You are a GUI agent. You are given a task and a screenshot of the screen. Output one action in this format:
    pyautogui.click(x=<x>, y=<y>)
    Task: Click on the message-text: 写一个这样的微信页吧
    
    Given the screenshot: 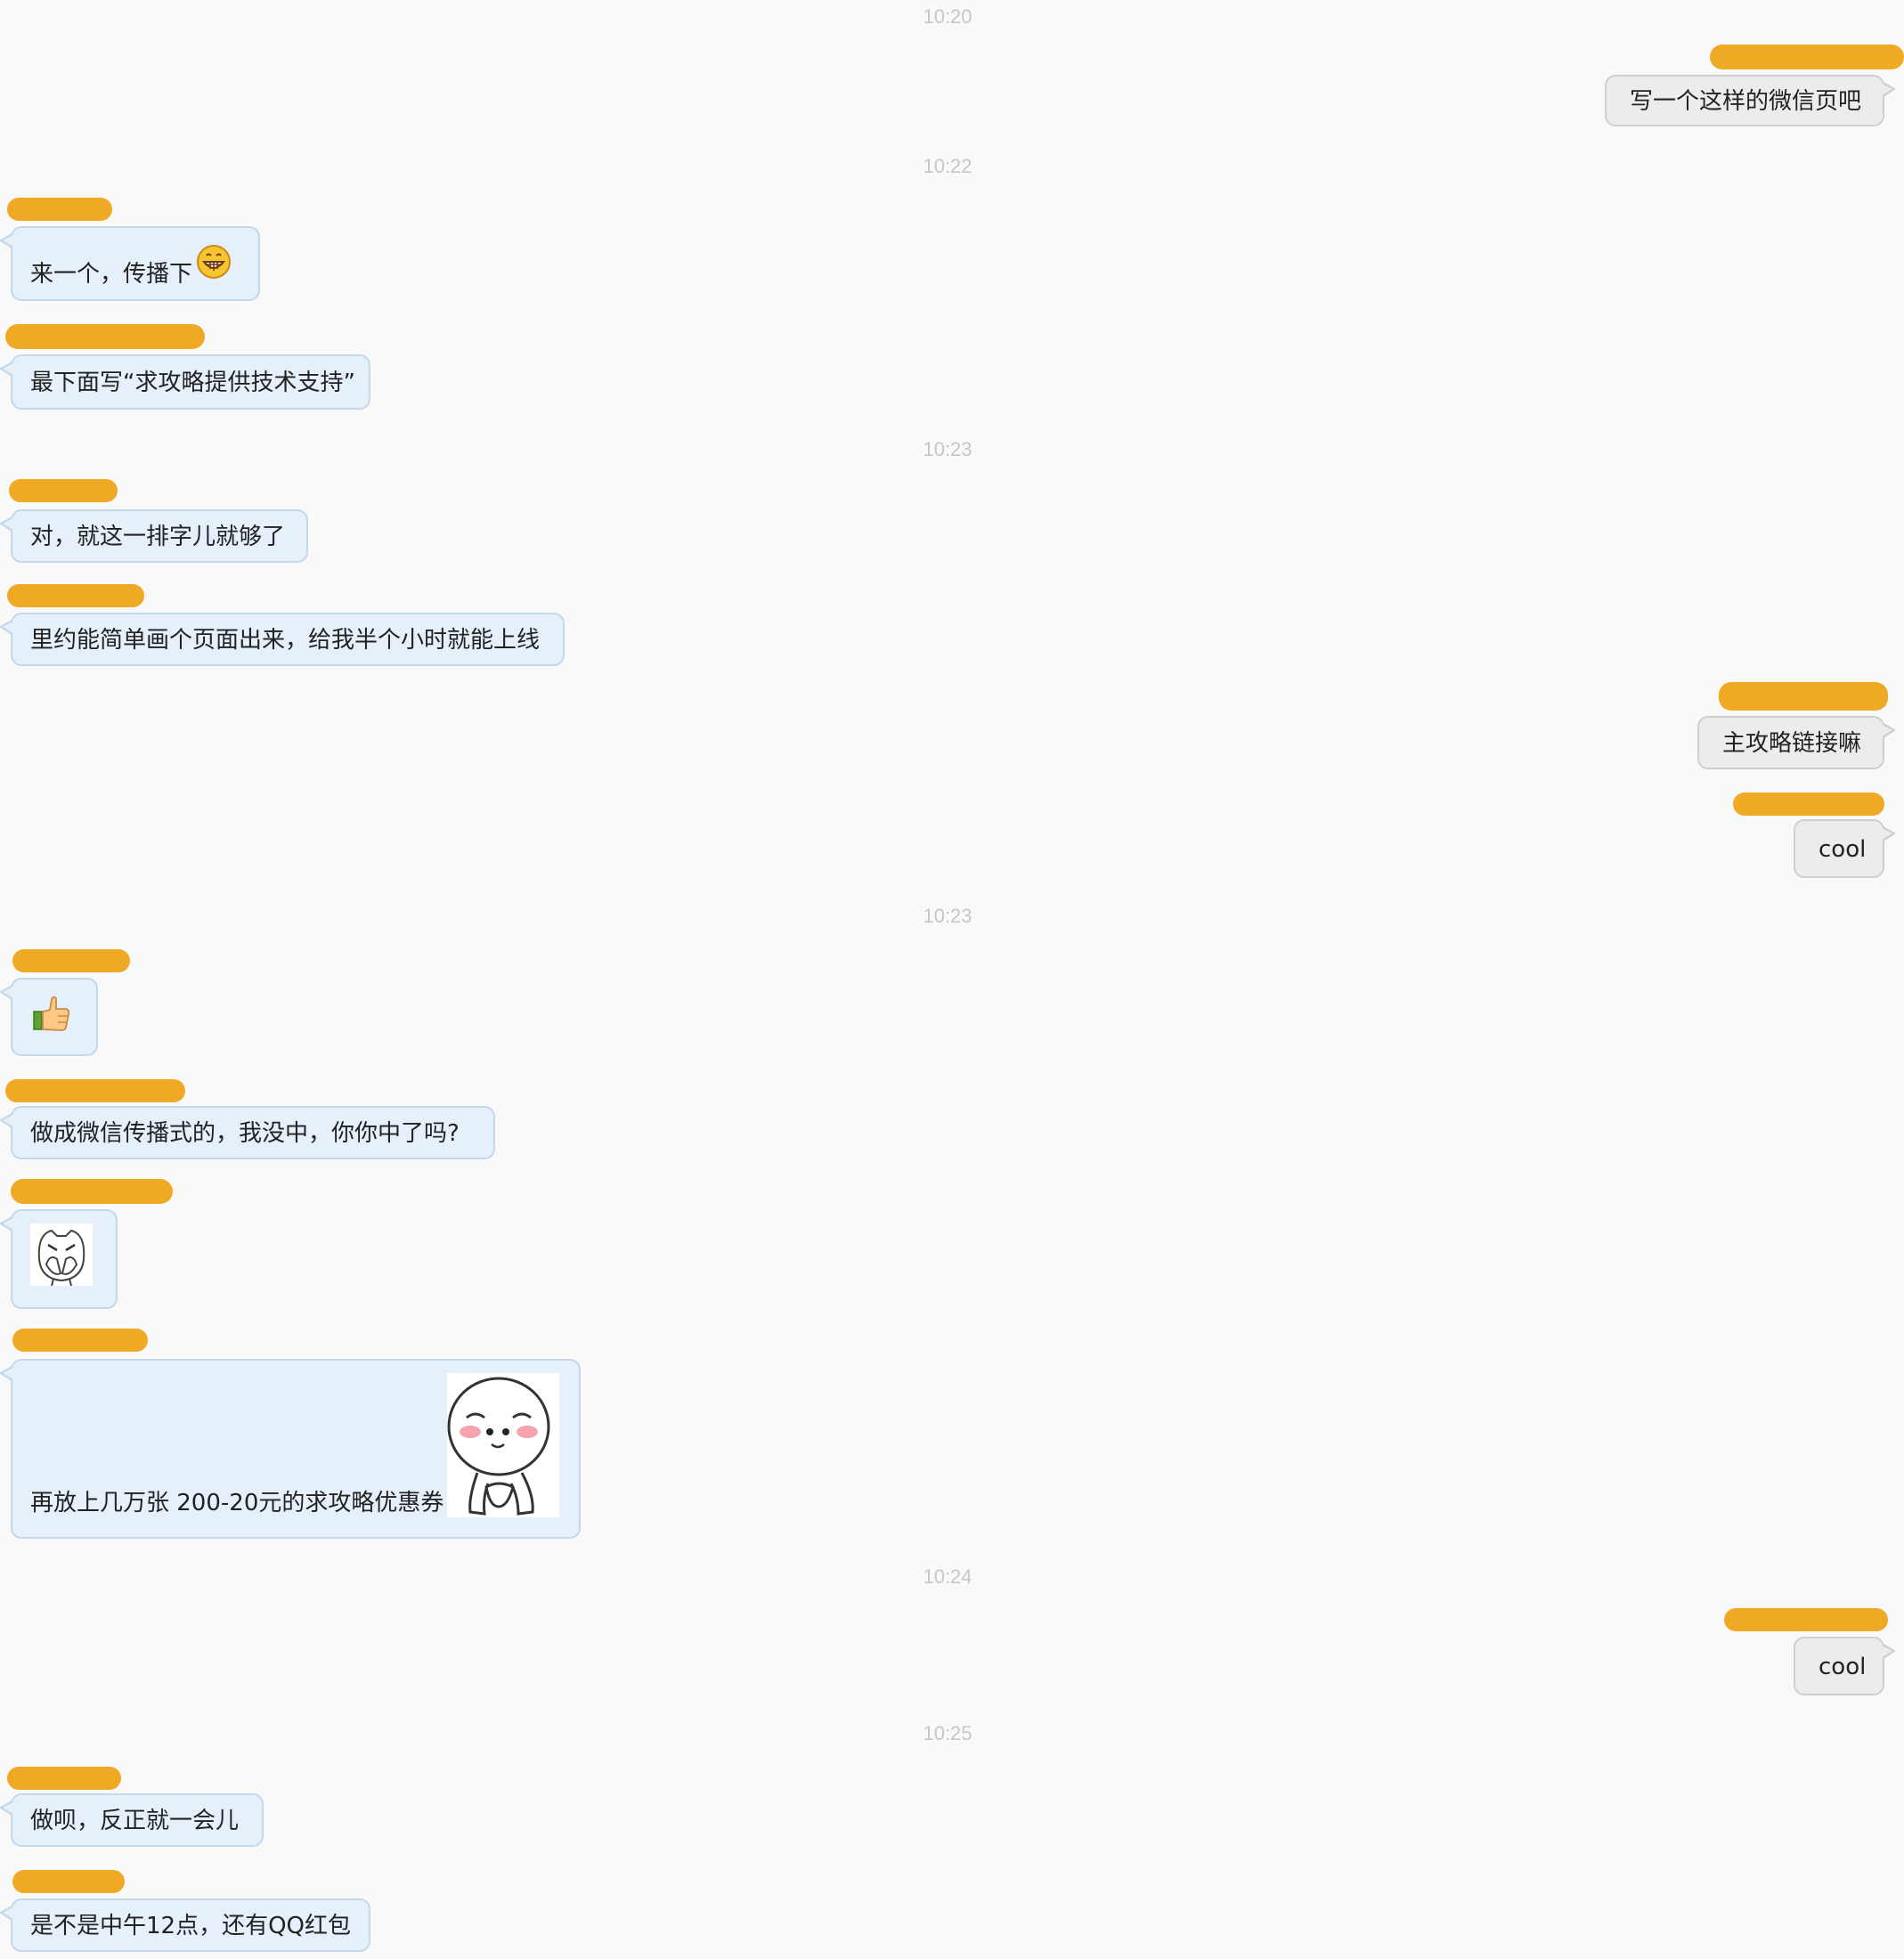 What is the action you would take?
    pyautogui.click(x=1746, y=101)
    